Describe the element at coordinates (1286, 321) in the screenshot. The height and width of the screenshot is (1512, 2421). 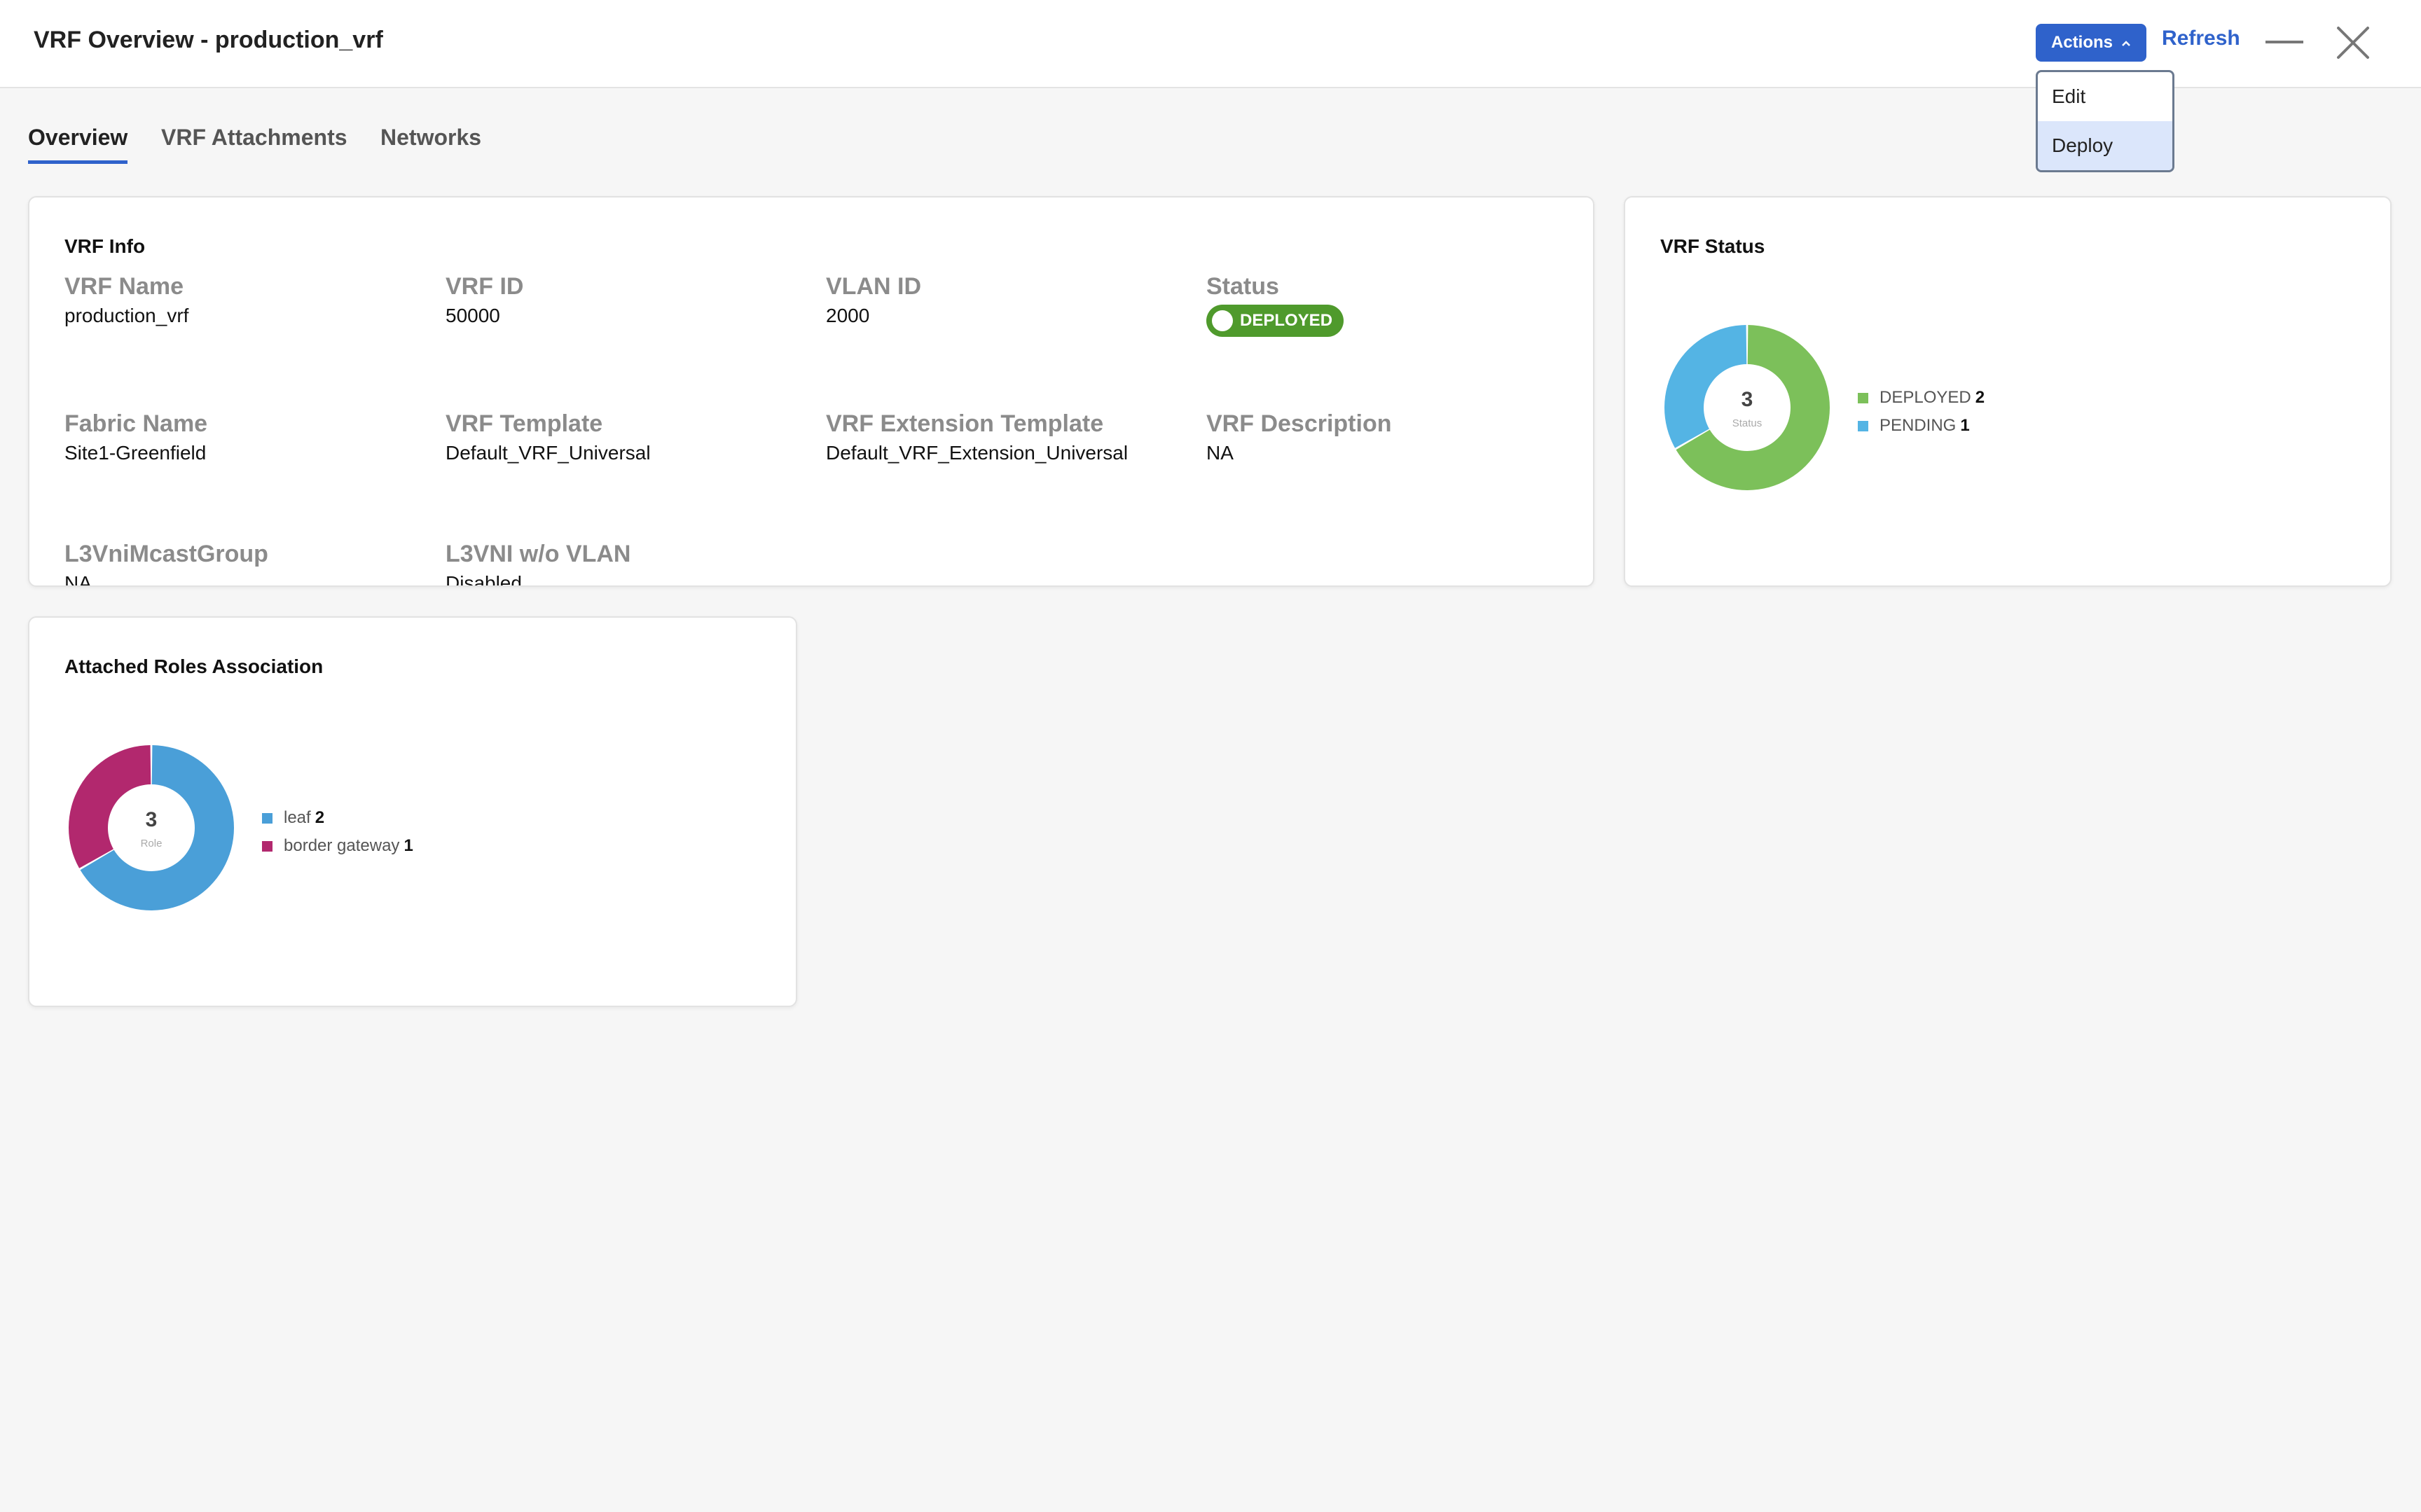
I see `status-badge-text: DEPLOYED` at that location.